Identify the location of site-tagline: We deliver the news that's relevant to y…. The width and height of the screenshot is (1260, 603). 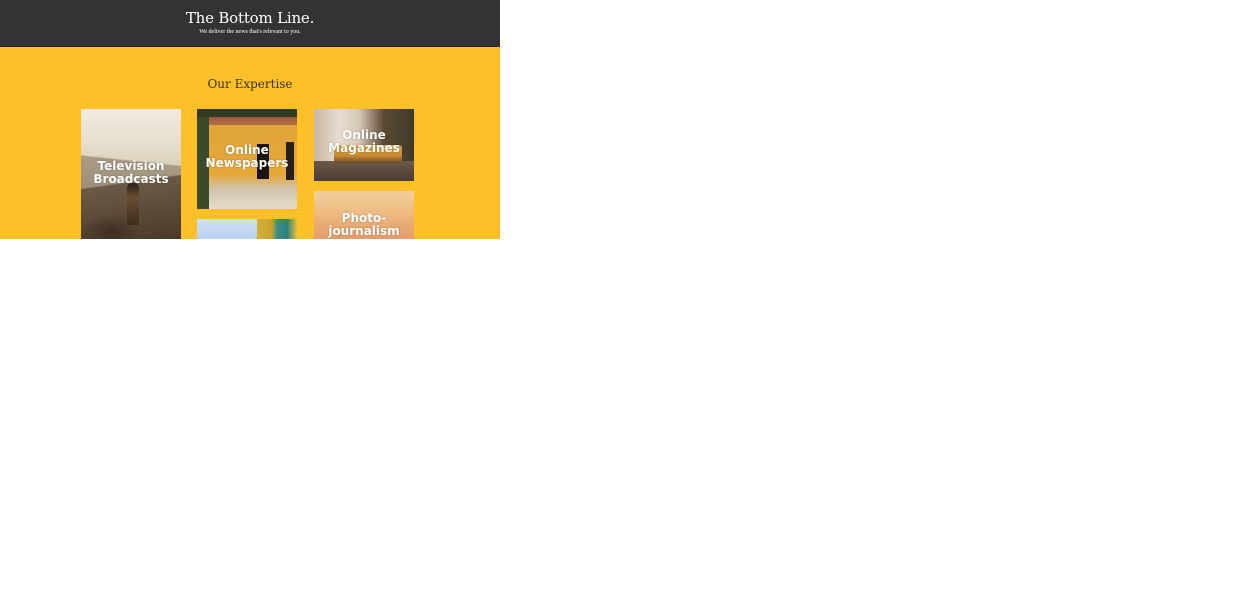
(250, 32).